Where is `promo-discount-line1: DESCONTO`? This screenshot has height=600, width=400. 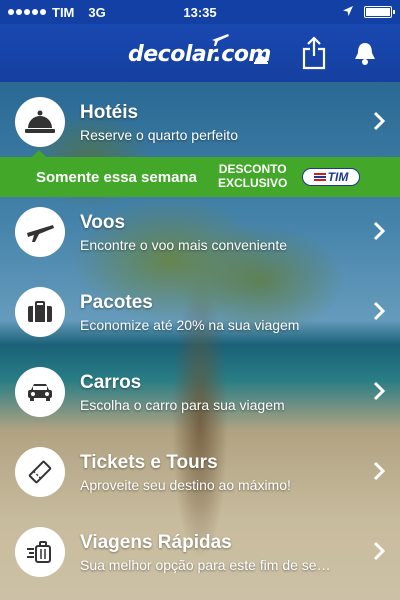 promo-discount-line1: DESCONTO is located at coordinates (252, 169).